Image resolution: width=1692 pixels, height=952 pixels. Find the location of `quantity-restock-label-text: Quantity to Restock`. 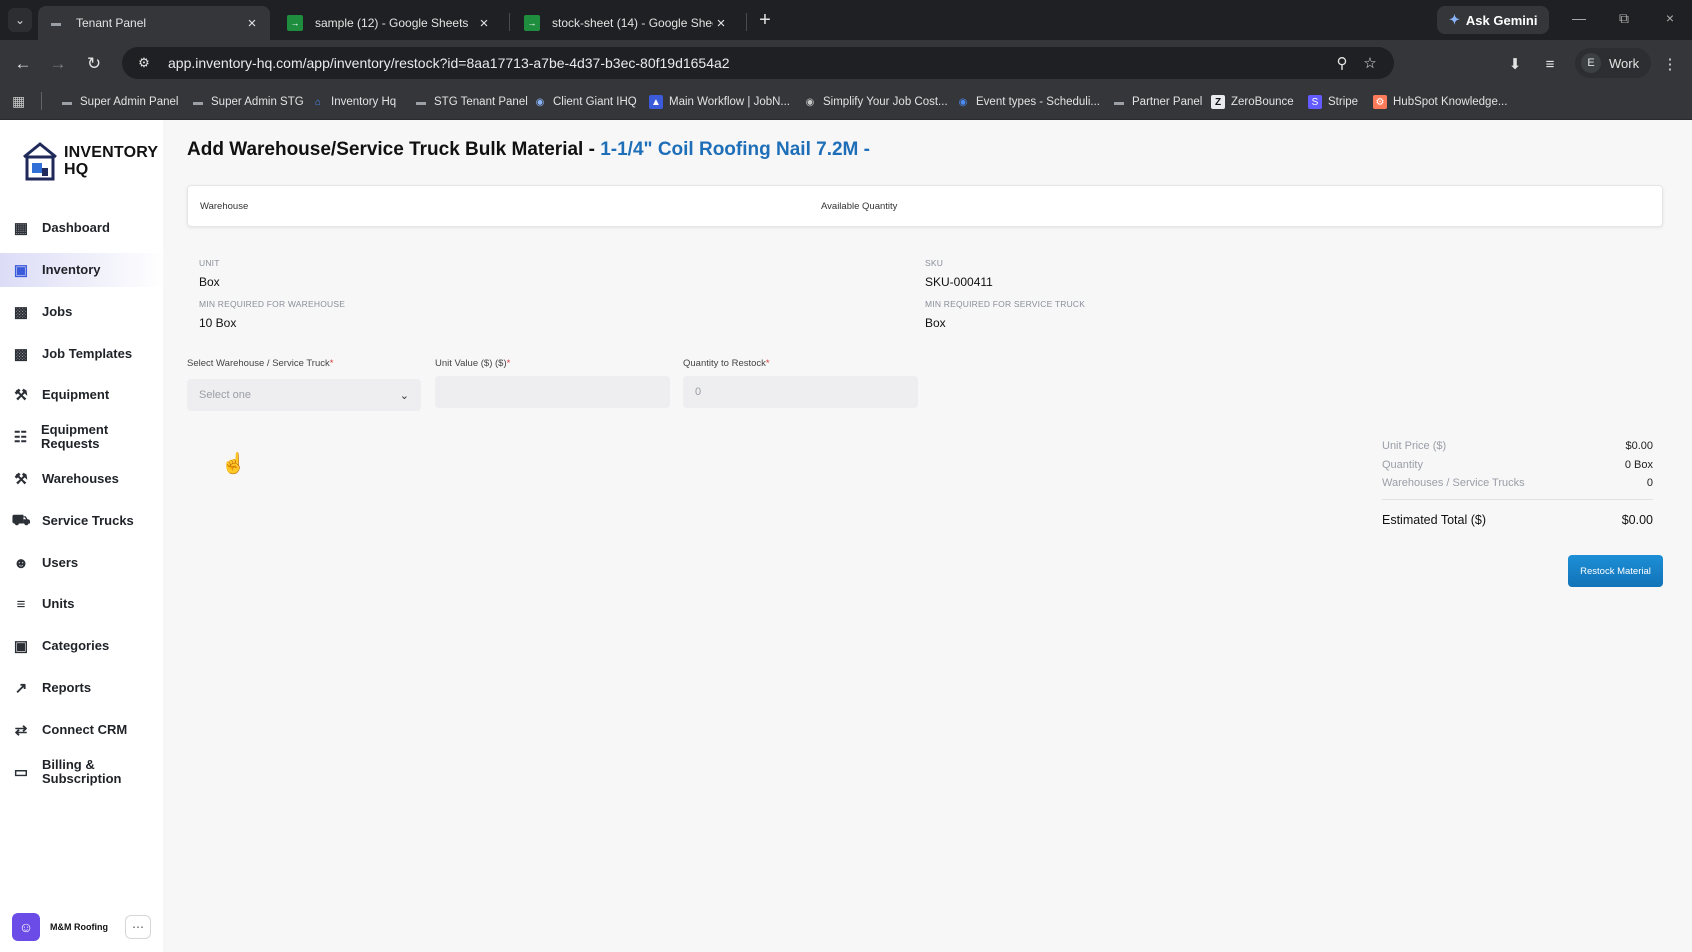

quantity-restock-label-text: Quantity to Restock is located at coordinates (724, 363).